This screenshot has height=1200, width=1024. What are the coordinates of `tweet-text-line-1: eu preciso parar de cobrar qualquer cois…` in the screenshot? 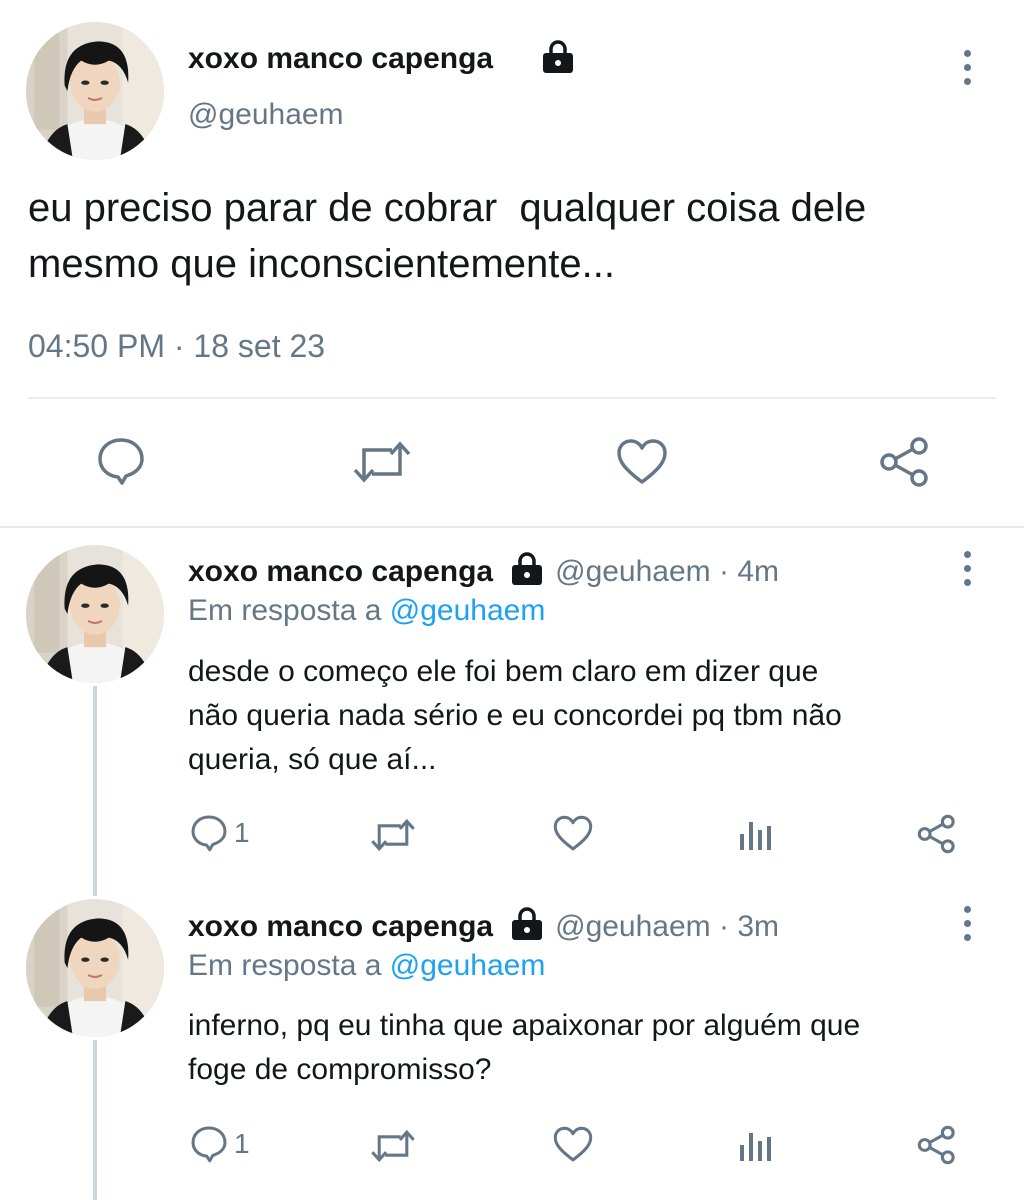 It's located at (447, 208).